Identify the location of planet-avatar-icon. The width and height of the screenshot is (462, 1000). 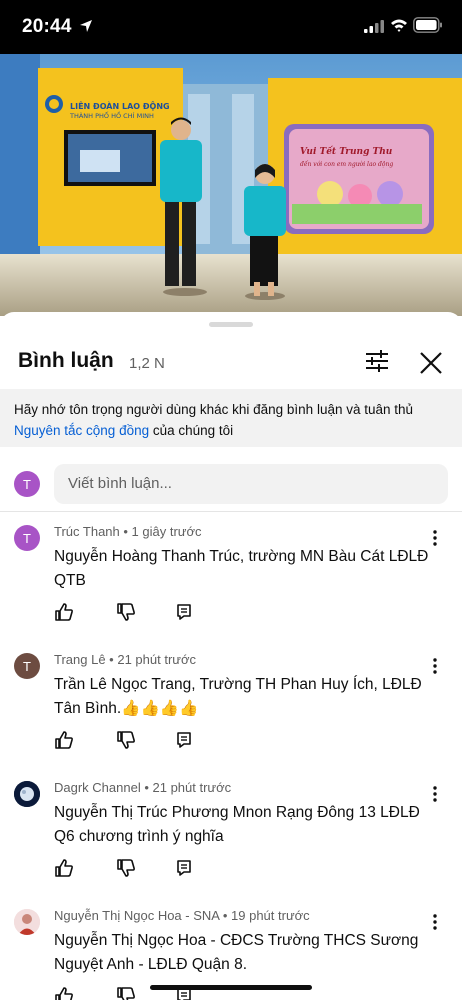
(27, 794).